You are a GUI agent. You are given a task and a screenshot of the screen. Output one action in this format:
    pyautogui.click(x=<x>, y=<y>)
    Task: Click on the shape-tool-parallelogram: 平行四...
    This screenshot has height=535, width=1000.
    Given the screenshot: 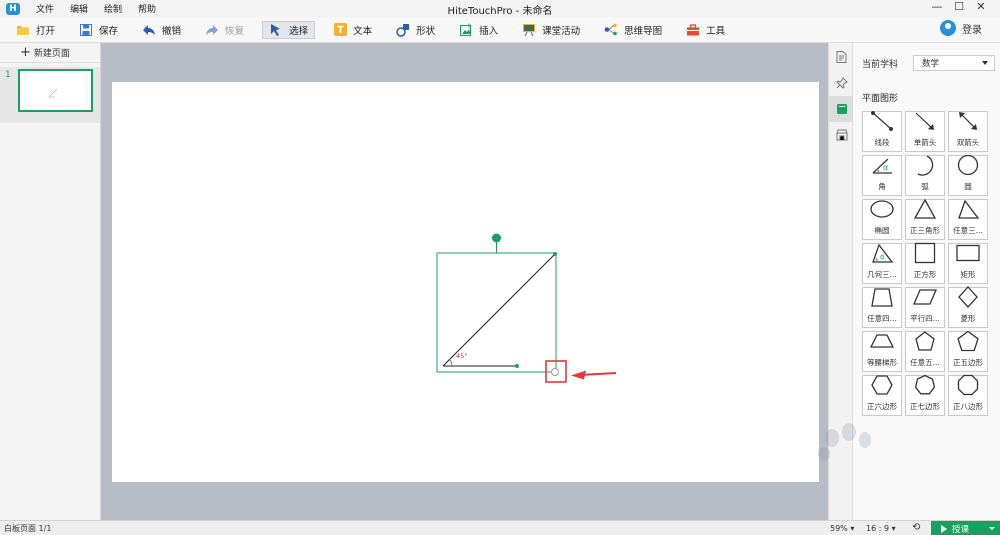 What is the action you would take?
    pyautogui.click(x=925, y=307)
    